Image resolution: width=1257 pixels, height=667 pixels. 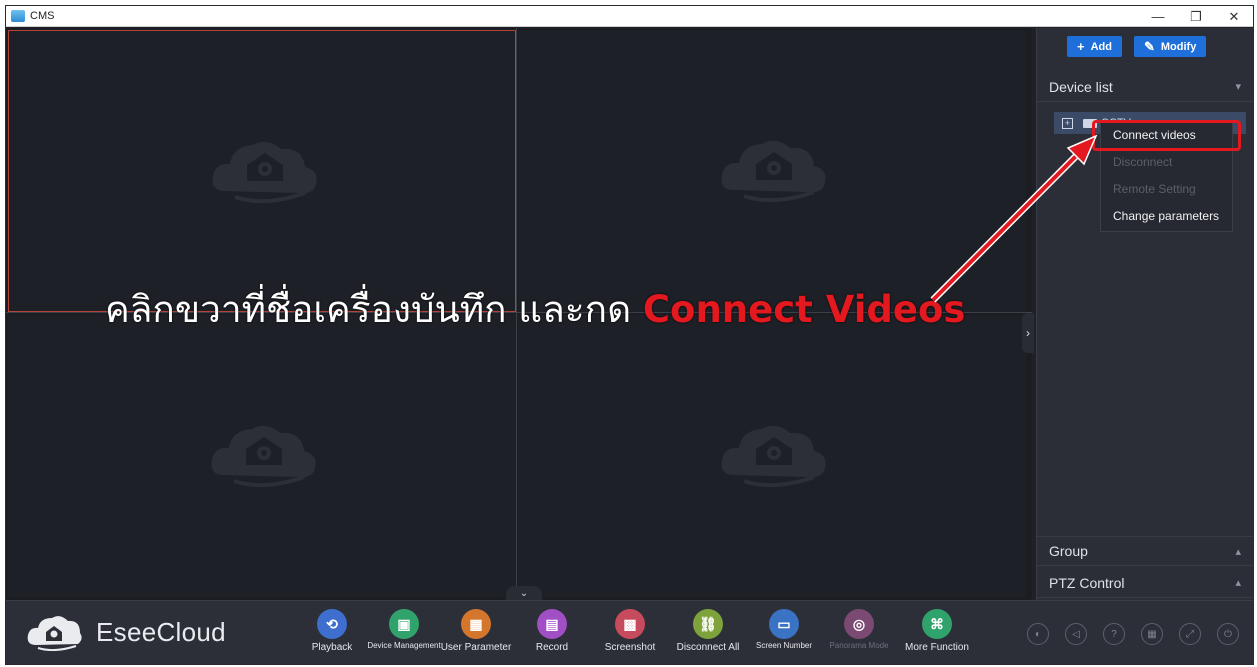 What do you see at coordinates (332, 647) in the screenshot?
I see `playback-label: Playback` at bounding box center [332, 647].